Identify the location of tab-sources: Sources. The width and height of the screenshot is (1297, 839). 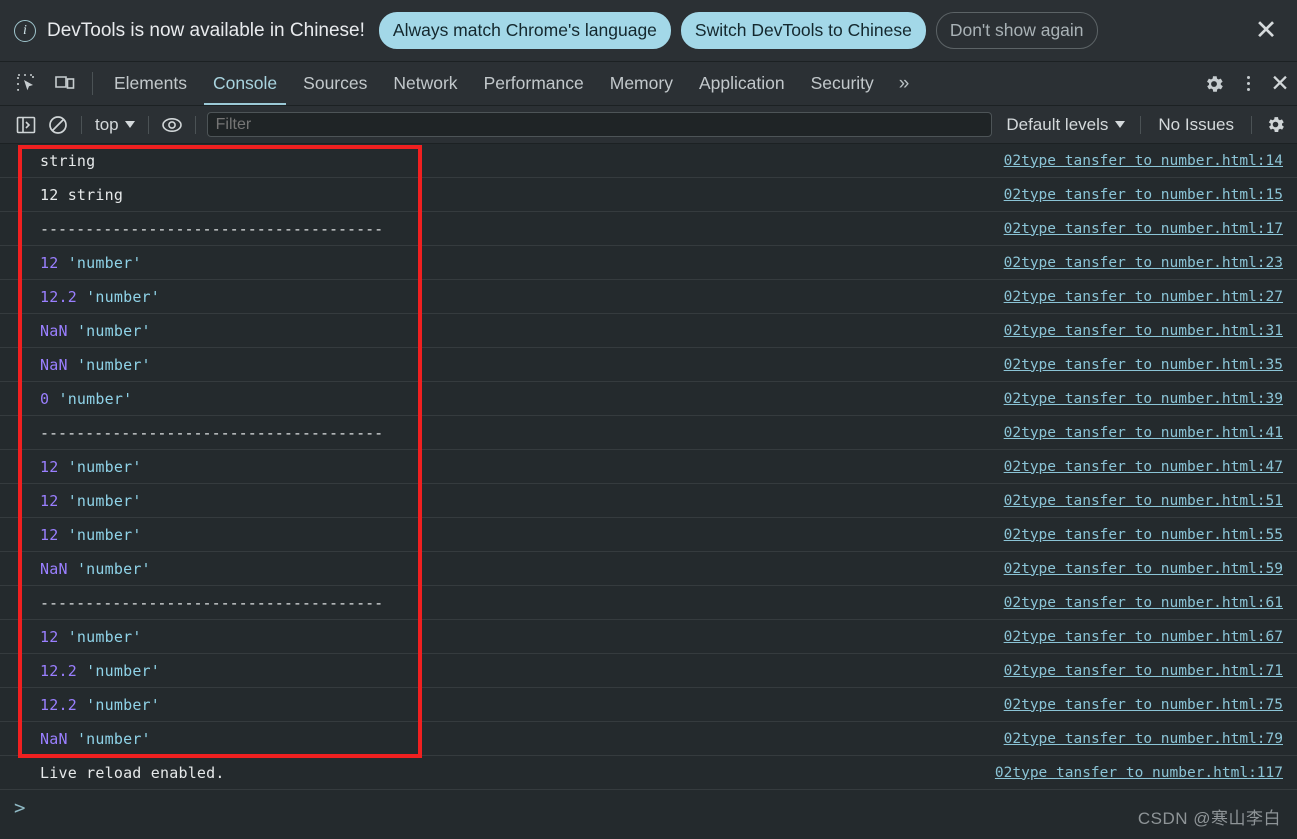
(335, 83).